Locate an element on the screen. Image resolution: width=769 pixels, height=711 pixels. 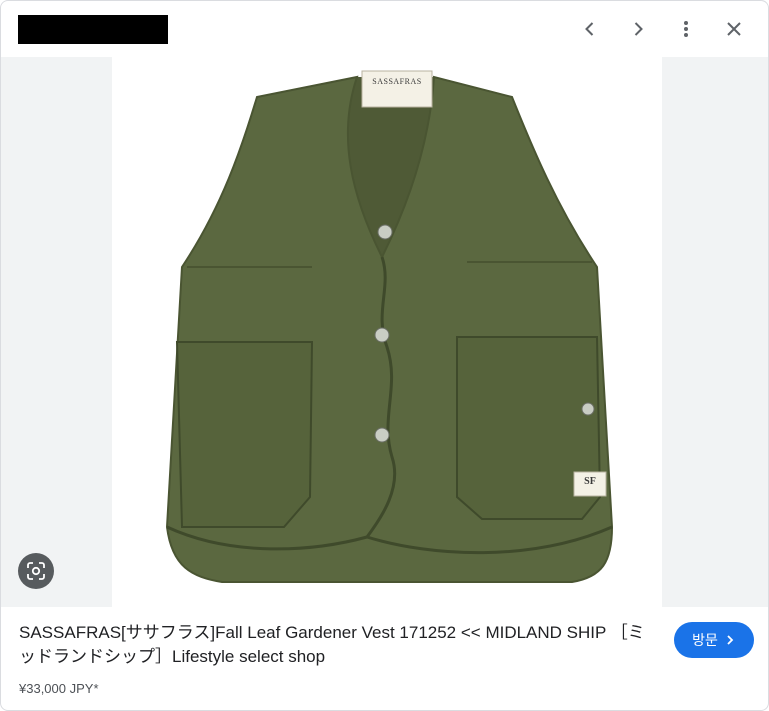
lens-search-icon is located at coordinates (36, 571).